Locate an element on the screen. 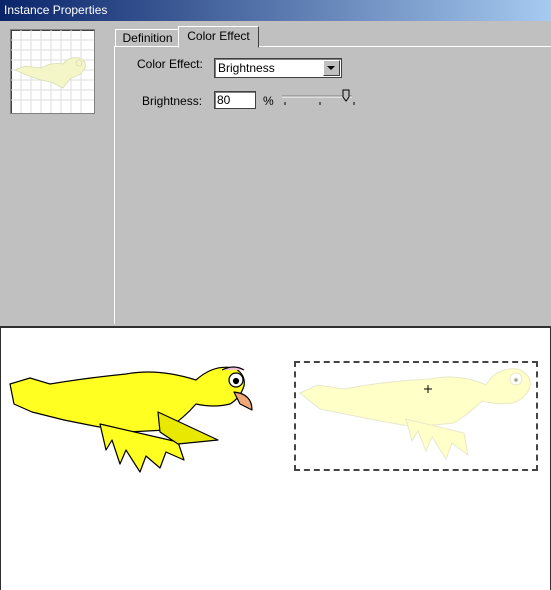  tab-definition-label: Definition is located at coordinates (147, 38).